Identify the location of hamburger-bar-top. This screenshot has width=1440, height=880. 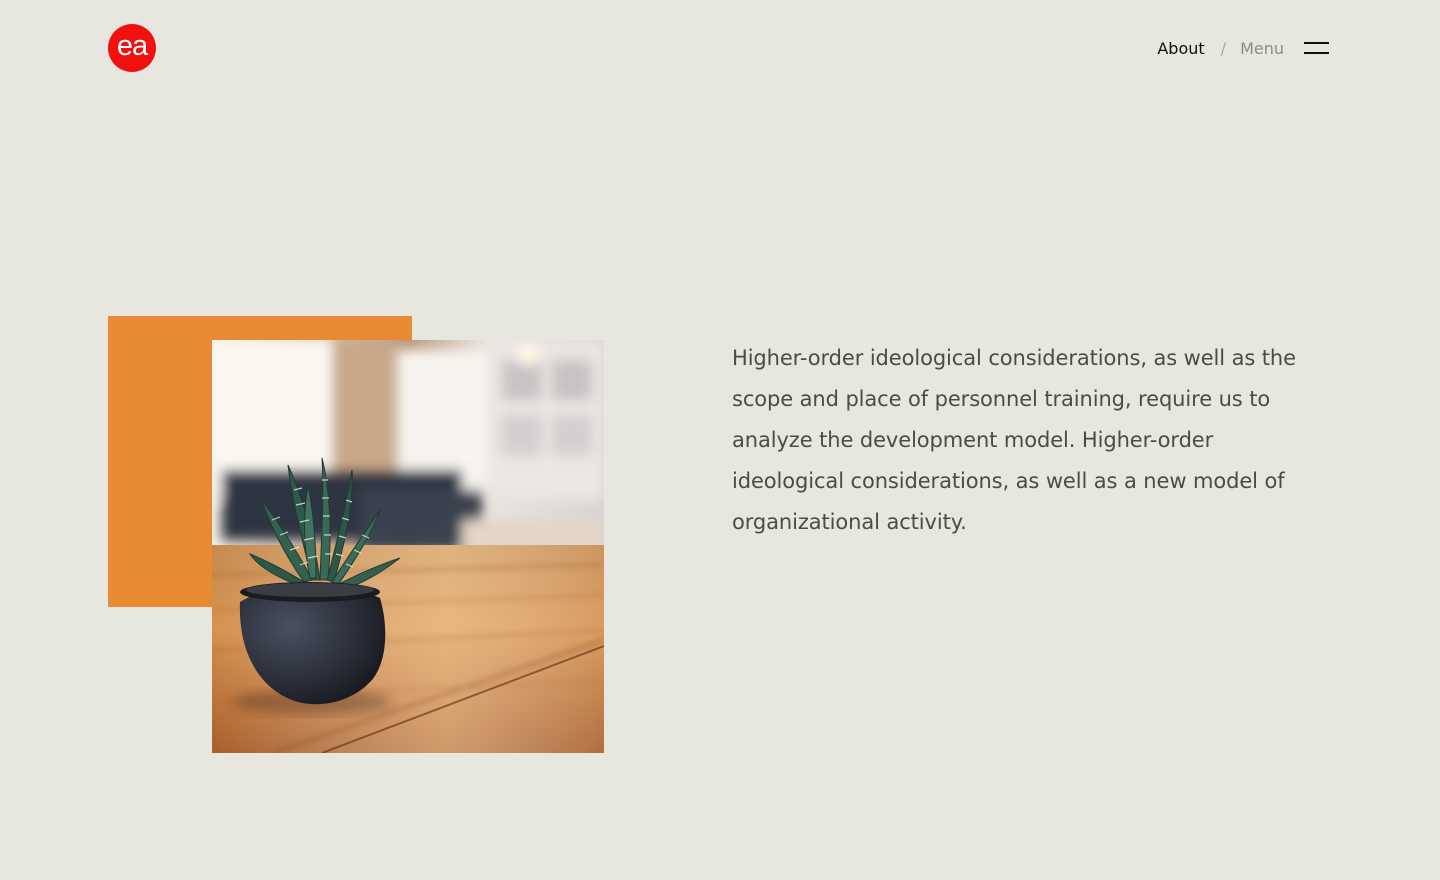
(1316, 43).